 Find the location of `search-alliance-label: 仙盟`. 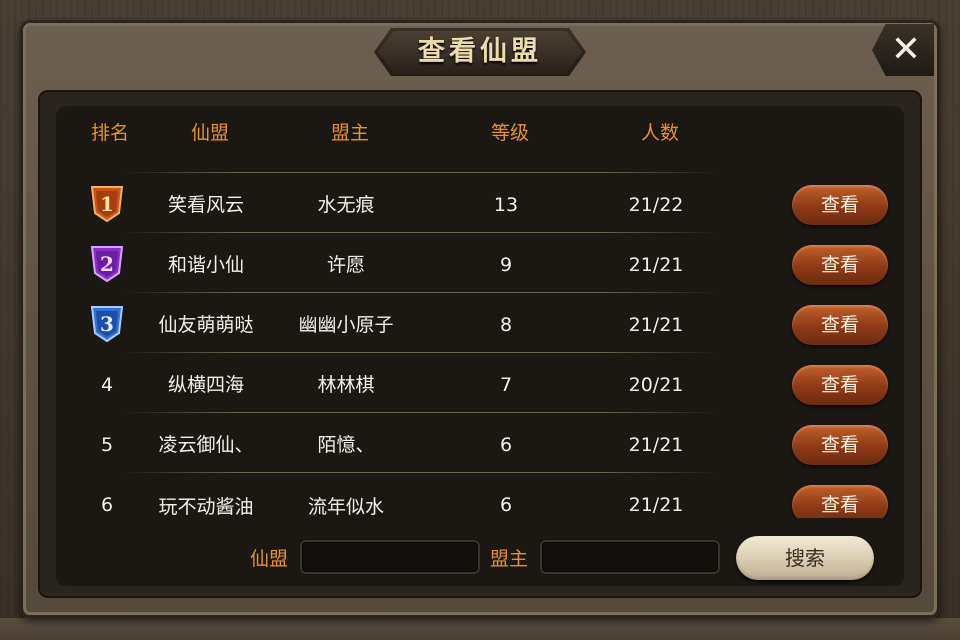

search-alliance-label: 仙盟 is located at coordinates (269, 559).